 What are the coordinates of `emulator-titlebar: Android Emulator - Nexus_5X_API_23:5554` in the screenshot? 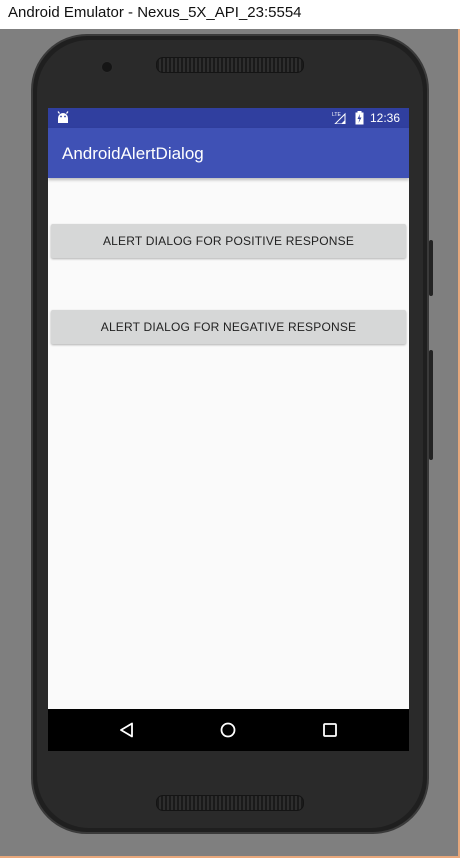 It's located at (230, 14).